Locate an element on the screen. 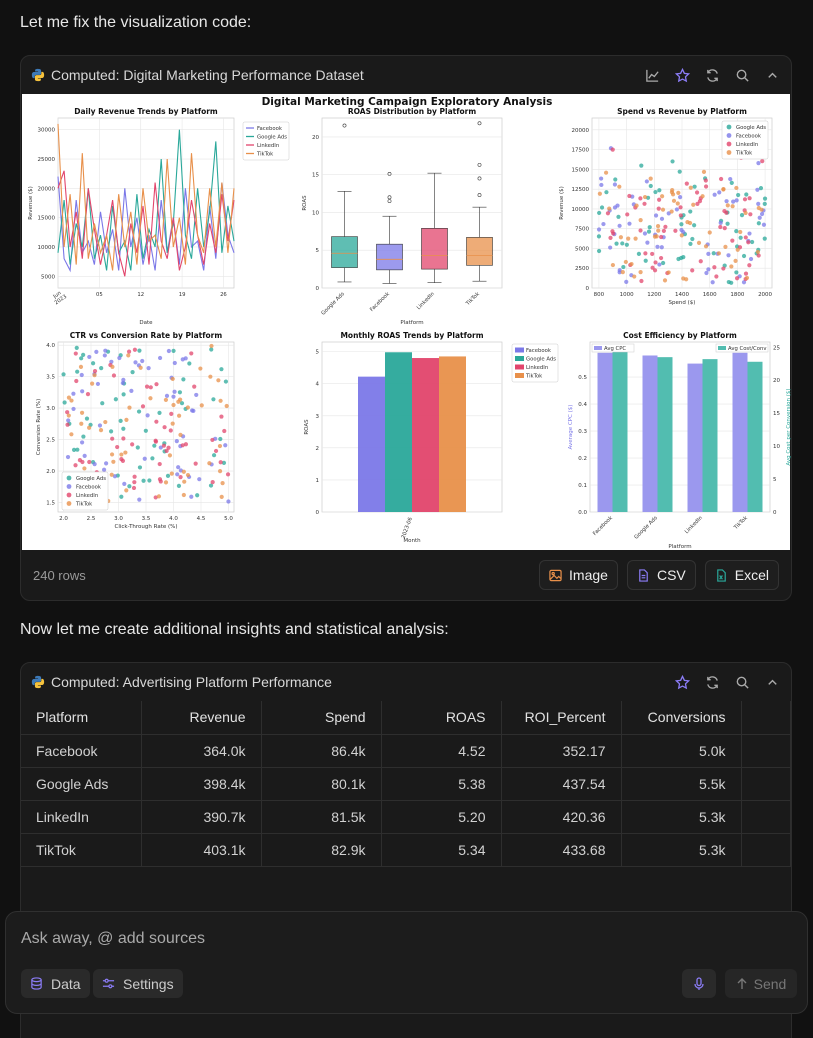  column-header-conversions: Conversions is located at coordinates (681, 718).